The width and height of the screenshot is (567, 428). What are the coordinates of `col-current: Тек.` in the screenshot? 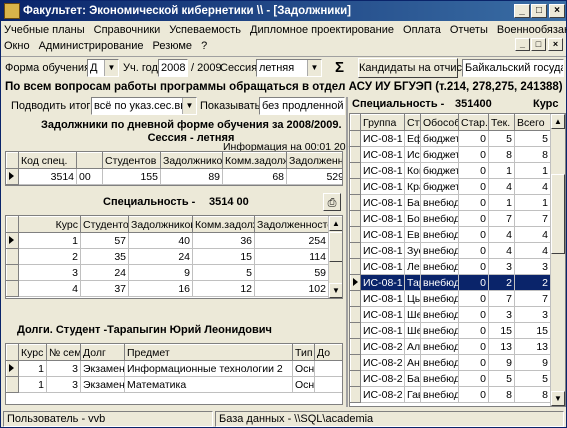 It's located at (501, 122).